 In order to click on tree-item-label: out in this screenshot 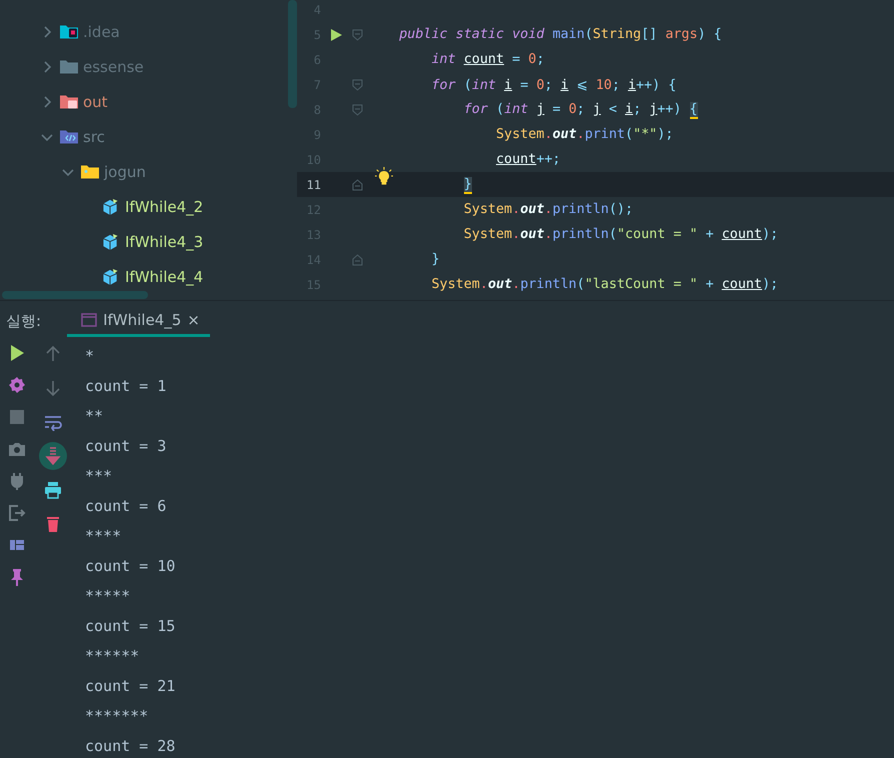, I will do `click(95, 101)`.